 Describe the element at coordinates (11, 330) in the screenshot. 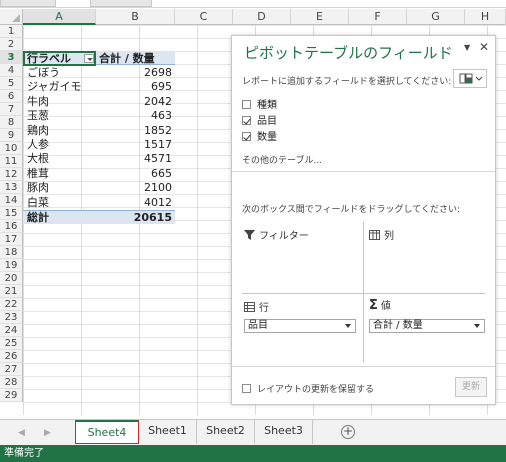

I see `row-header: 24` at that location.